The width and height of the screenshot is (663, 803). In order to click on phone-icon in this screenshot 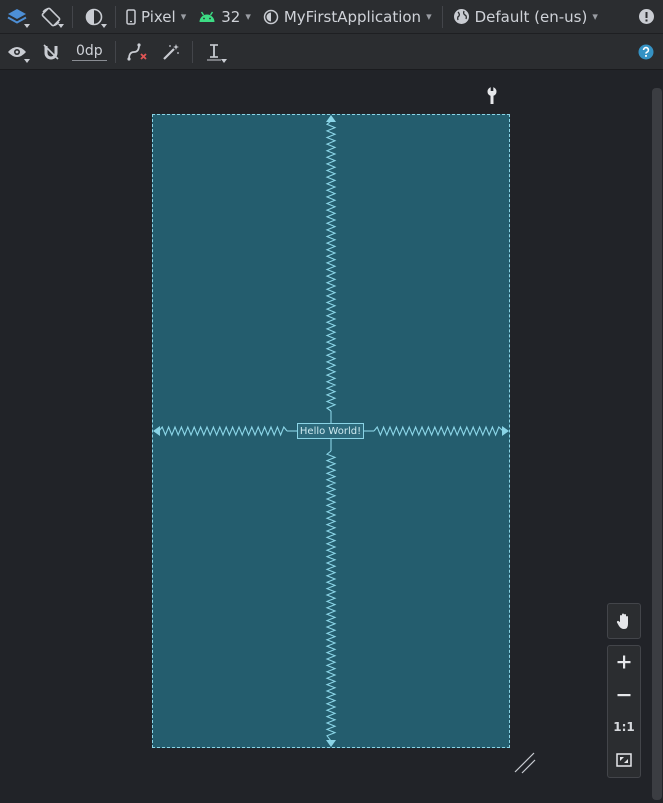, I will do `click(131, 16)`.